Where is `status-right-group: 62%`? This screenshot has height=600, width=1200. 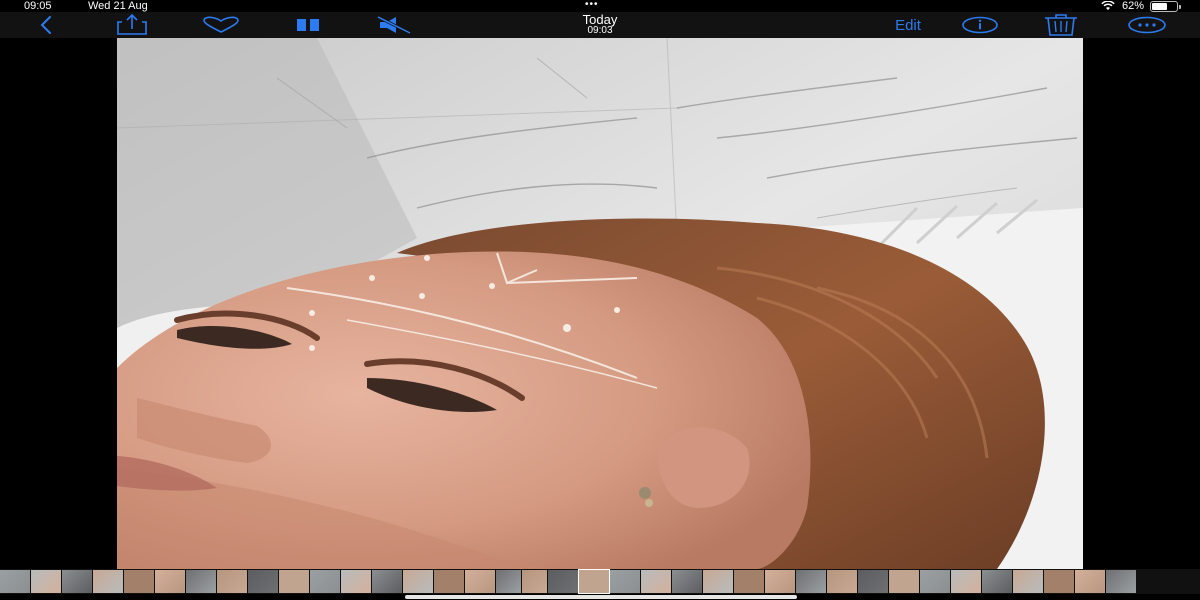 status-right-group: 62% is located at coordinates (1140, 6).